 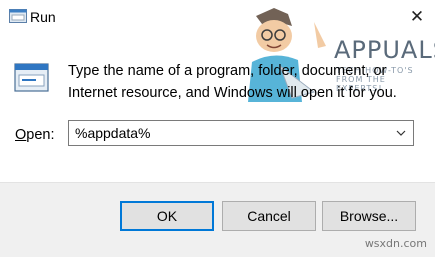 What do you see at coordinates (113, 133) in the screenshot?
I see `open-input: %appdata%` at bounding box center [113, 133].